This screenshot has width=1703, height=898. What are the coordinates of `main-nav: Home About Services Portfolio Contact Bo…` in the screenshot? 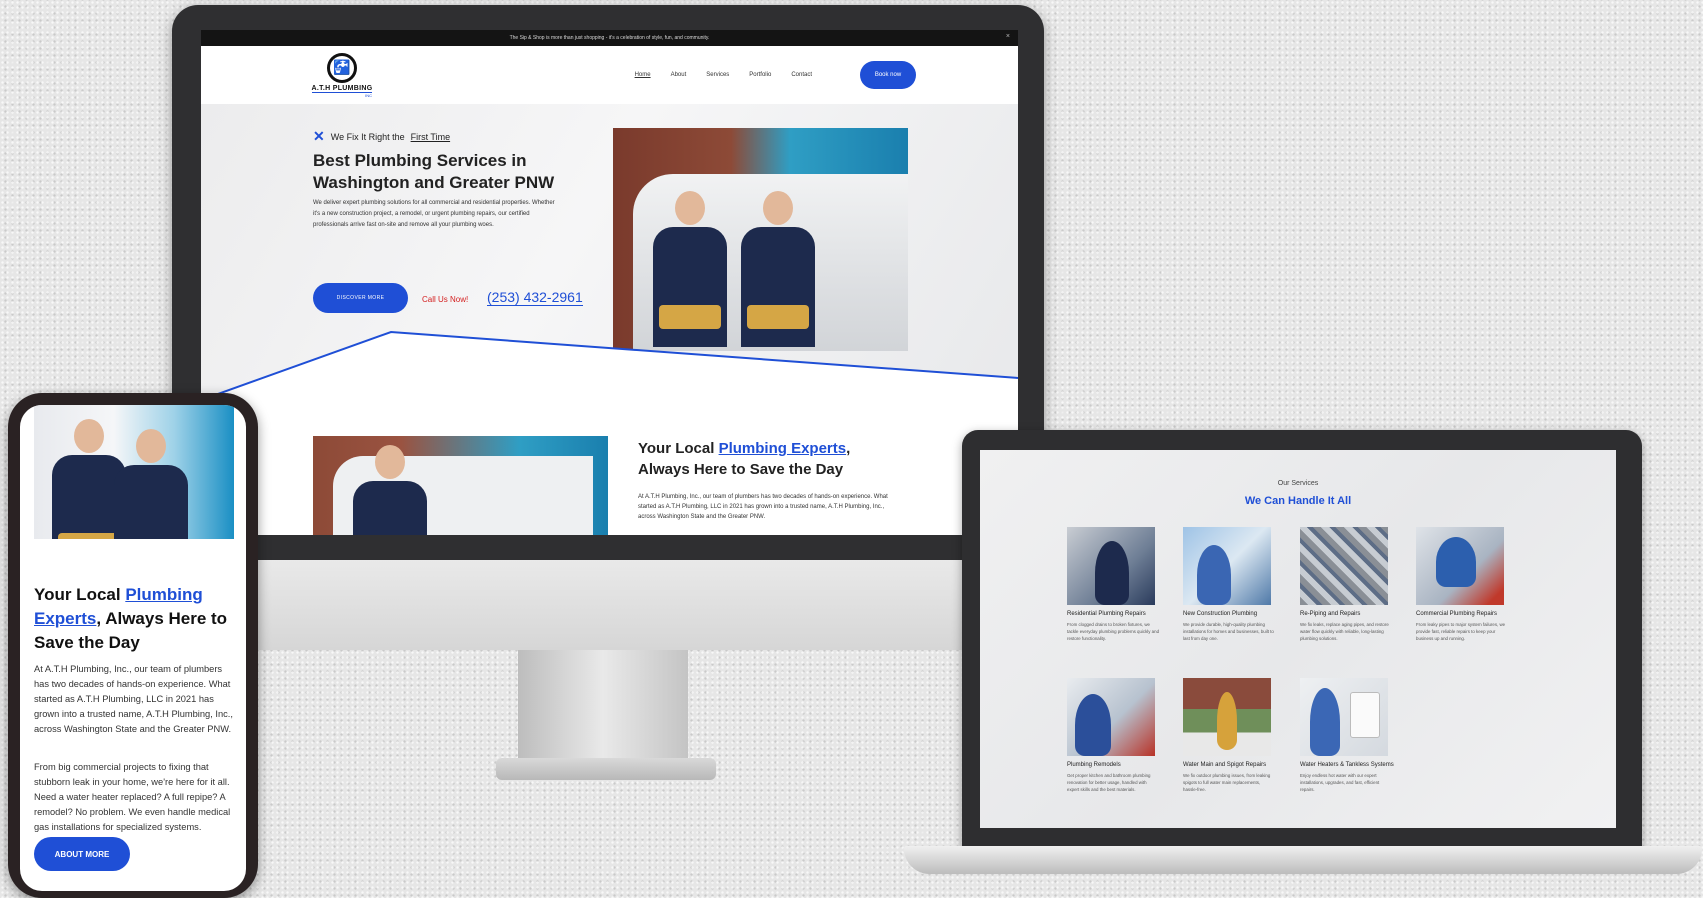 It's located at (775, 75).